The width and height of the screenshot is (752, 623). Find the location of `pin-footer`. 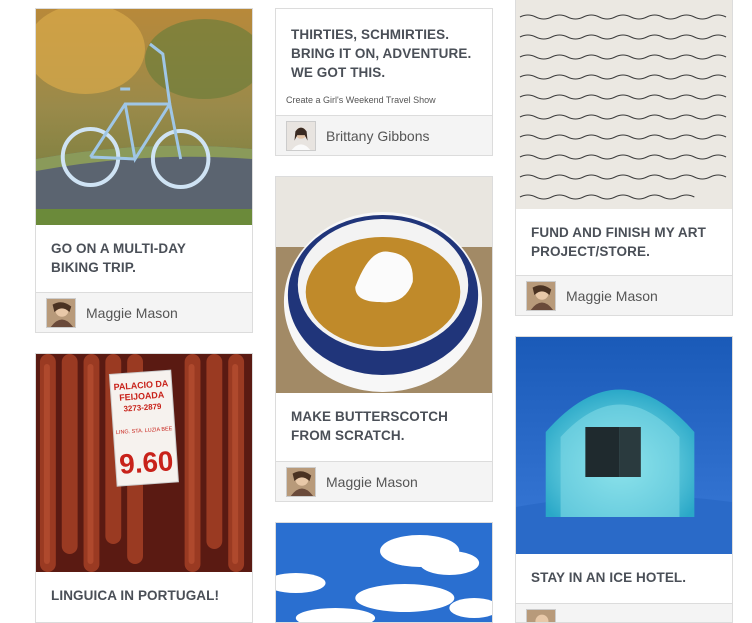

pin-footer is located at coordinates (624, 613).